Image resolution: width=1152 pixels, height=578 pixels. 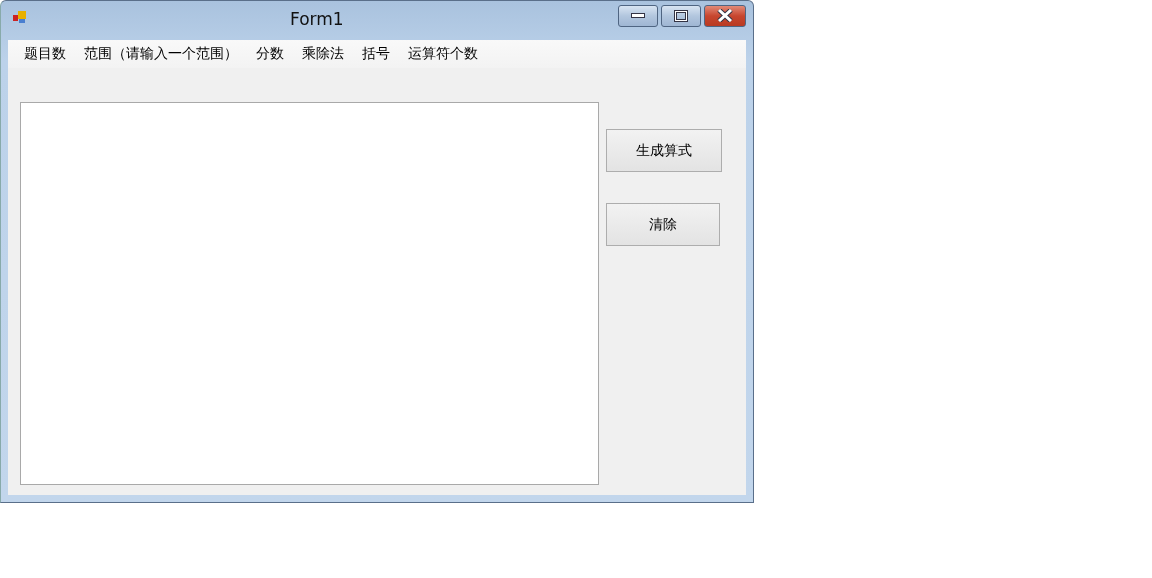 I want to click on maximize-icon, so click(x=681, y=15).